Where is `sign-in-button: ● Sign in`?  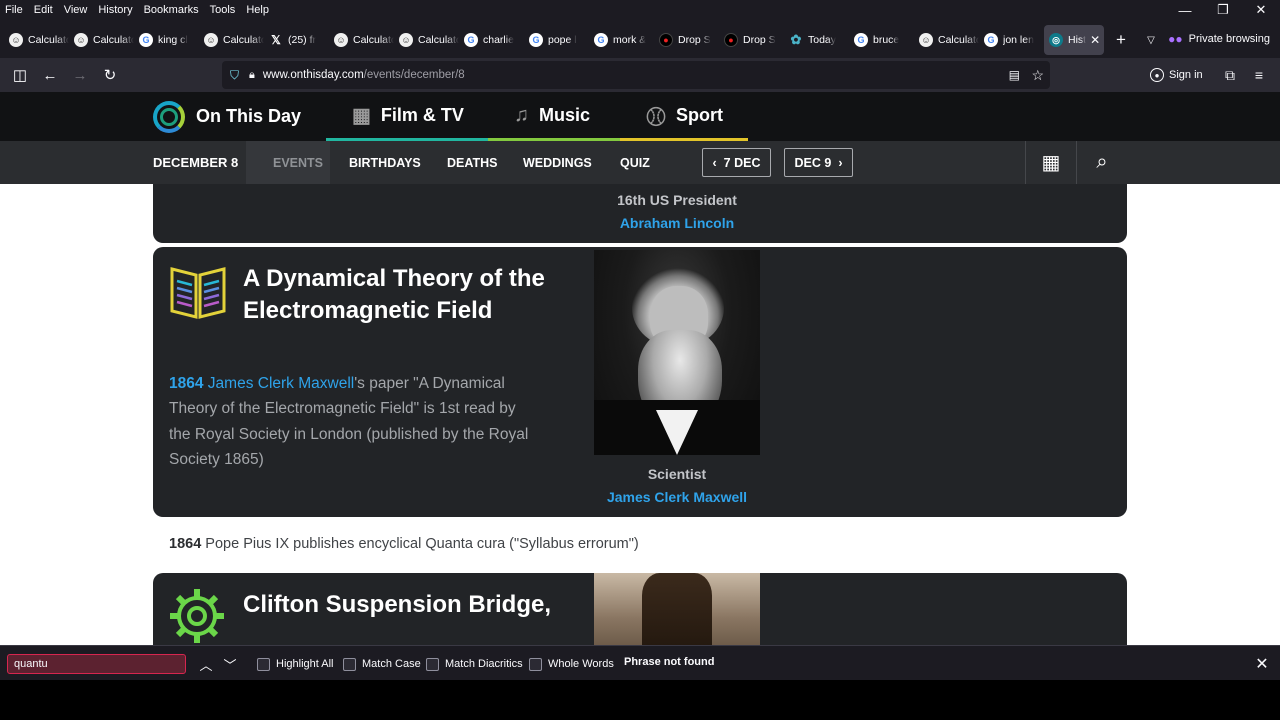
sign-in-button: ● Sign in is located at coordinates (1182, 75).